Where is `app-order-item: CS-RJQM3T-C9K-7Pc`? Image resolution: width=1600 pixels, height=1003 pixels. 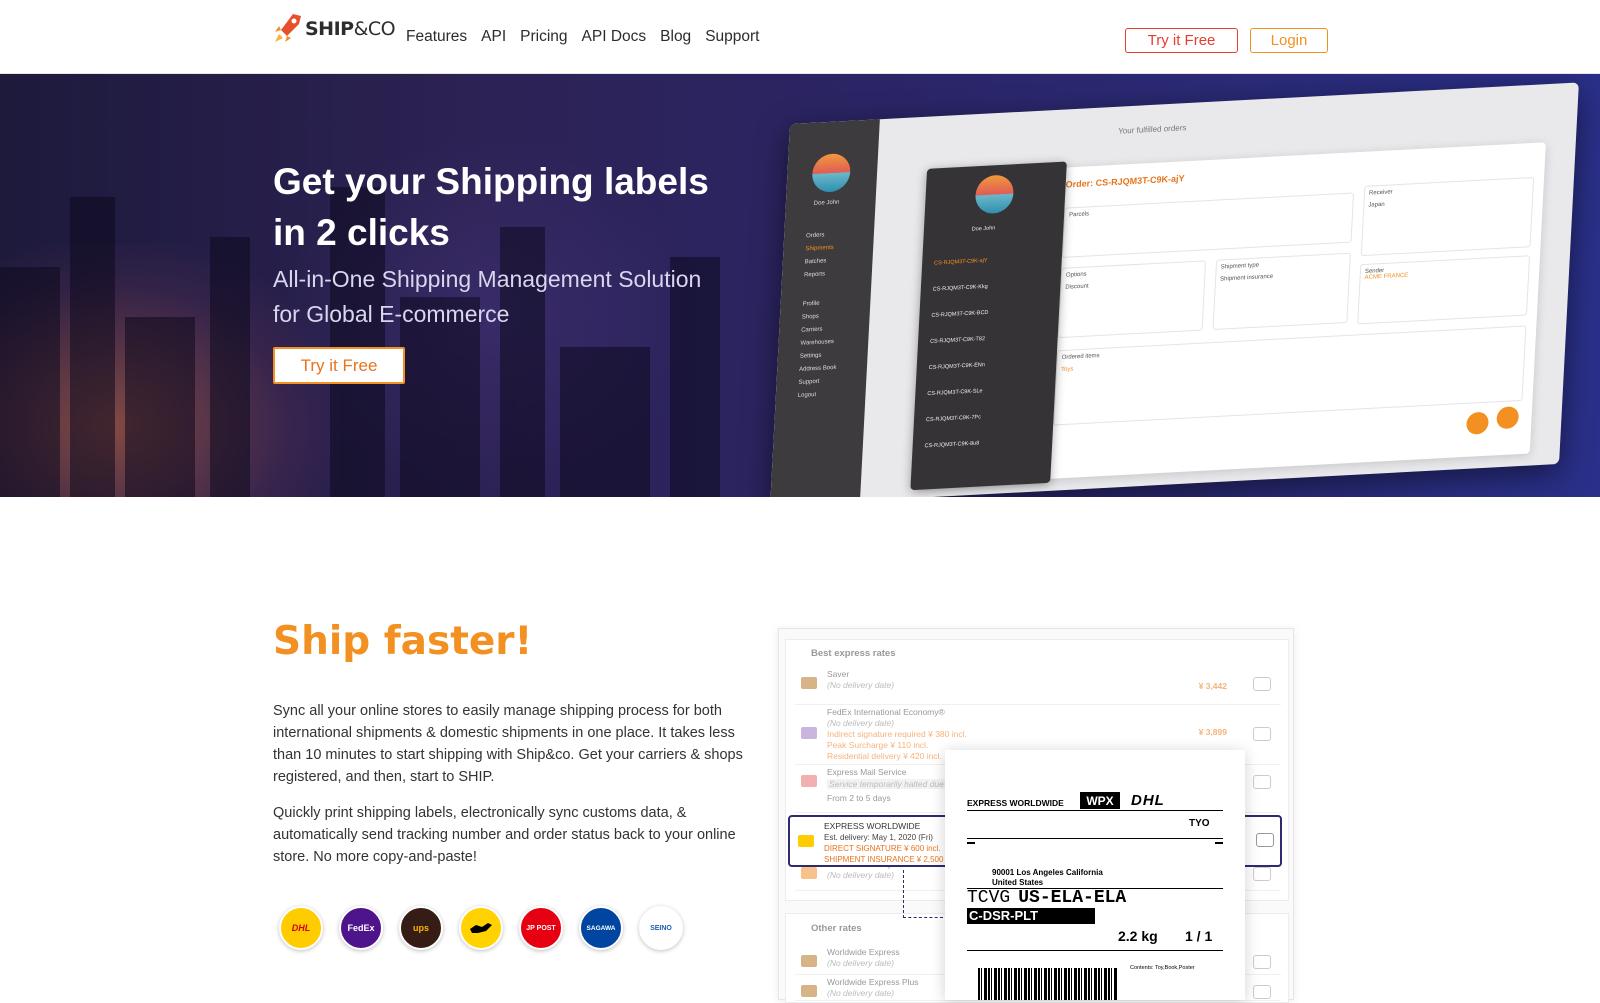
app-order-item: CS-RJQM3T-C9K-7Pc is located at coordinates (953, 419).